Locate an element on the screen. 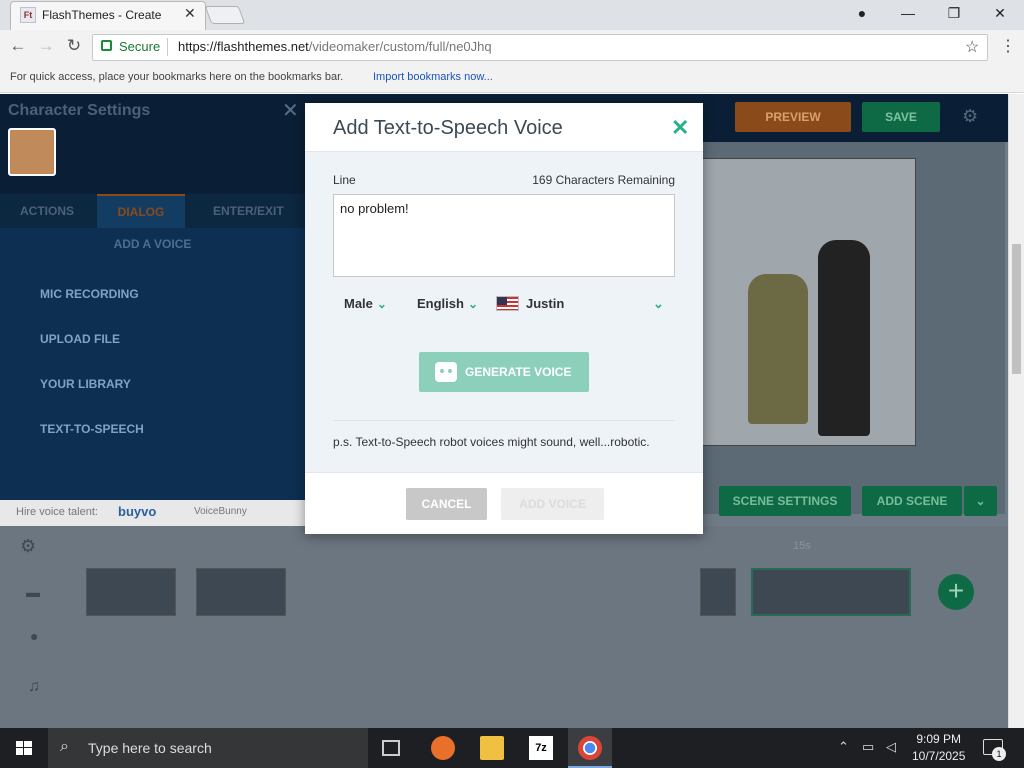 The width and height of the screenshot is (1024, 768). bookmark-star-icon: ☆ is located at coordinates (972, 47).